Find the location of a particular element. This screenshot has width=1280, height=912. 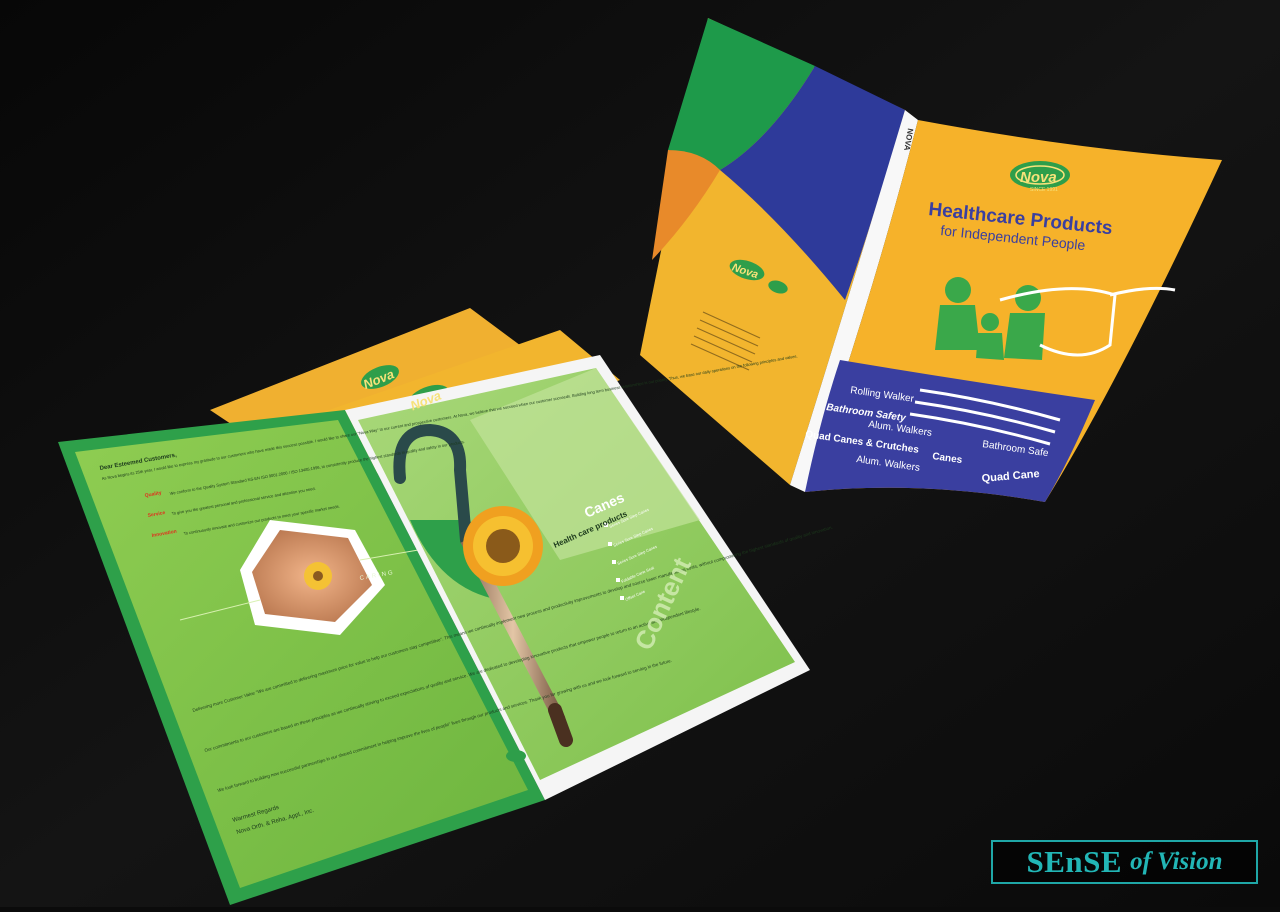

watermark-part-2: of Vision is located at coordinates (1176, 861).